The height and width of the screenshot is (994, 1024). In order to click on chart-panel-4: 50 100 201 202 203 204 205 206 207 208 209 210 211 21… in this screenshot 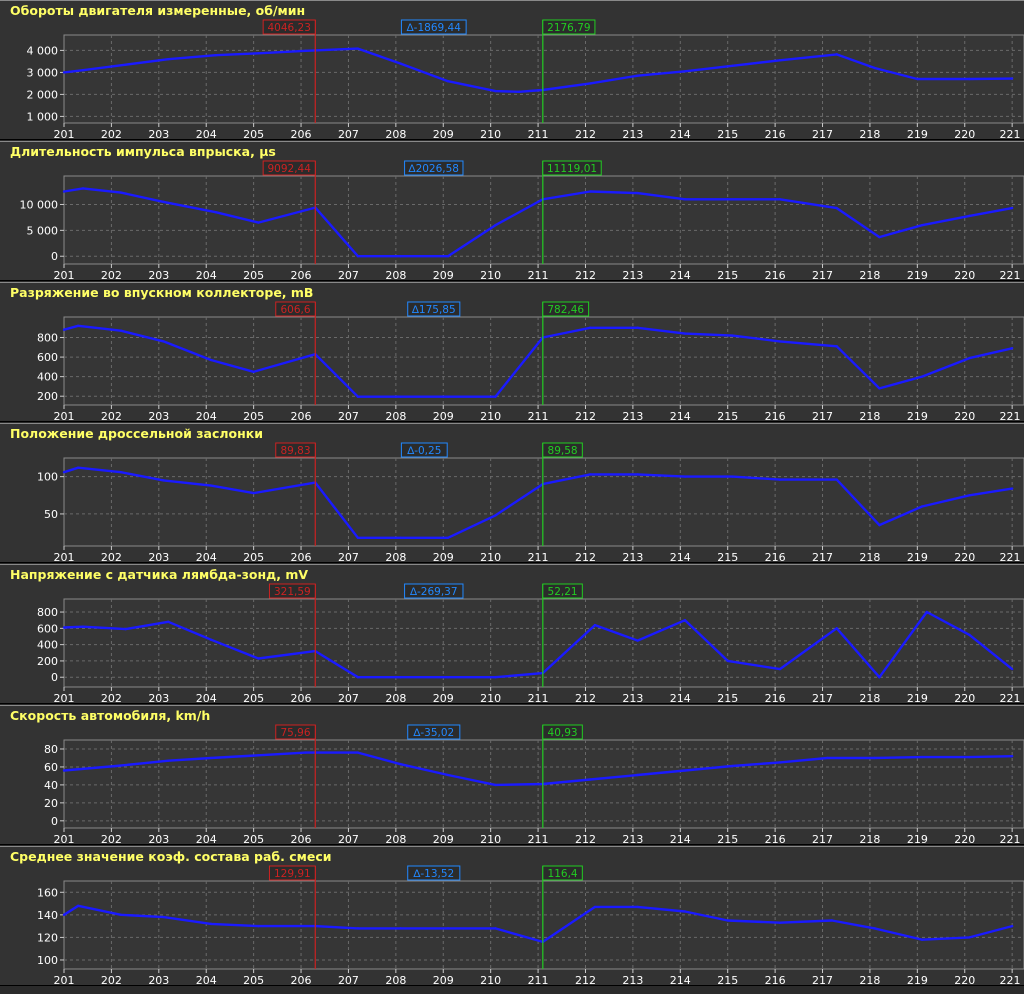, I will do `click(512, 493)`.